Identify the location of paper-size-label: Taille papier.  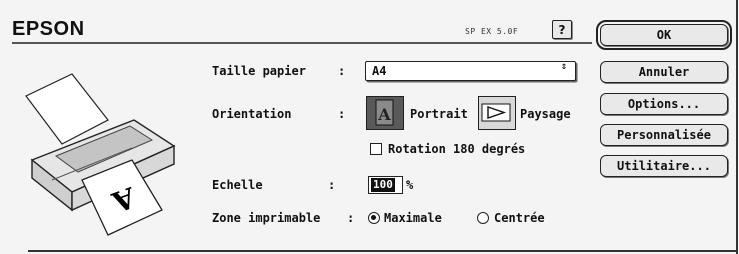
(259, 71).